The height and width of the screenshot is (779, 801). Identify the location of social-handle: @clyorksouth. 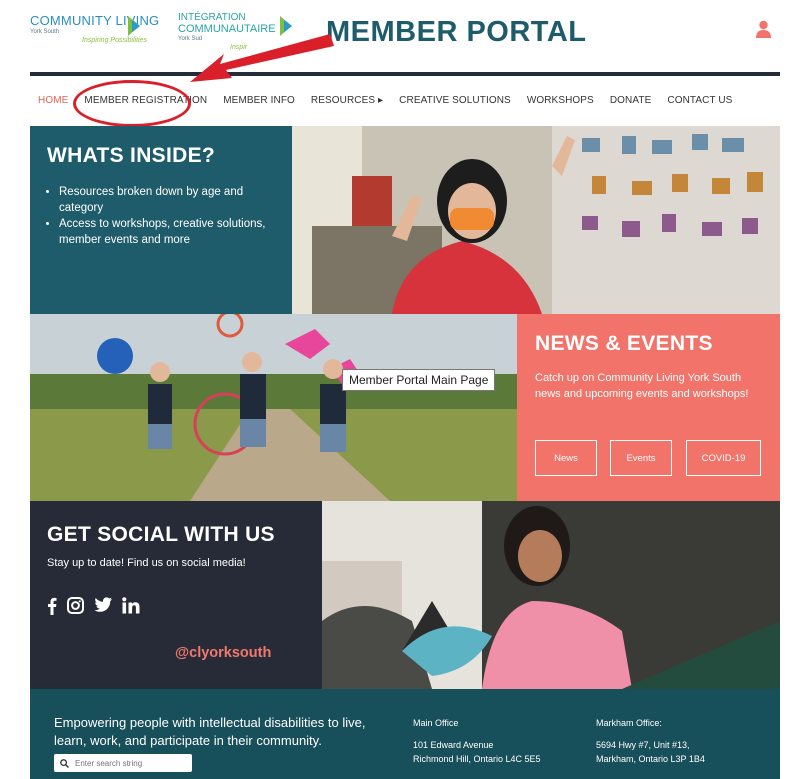
(223, 653).